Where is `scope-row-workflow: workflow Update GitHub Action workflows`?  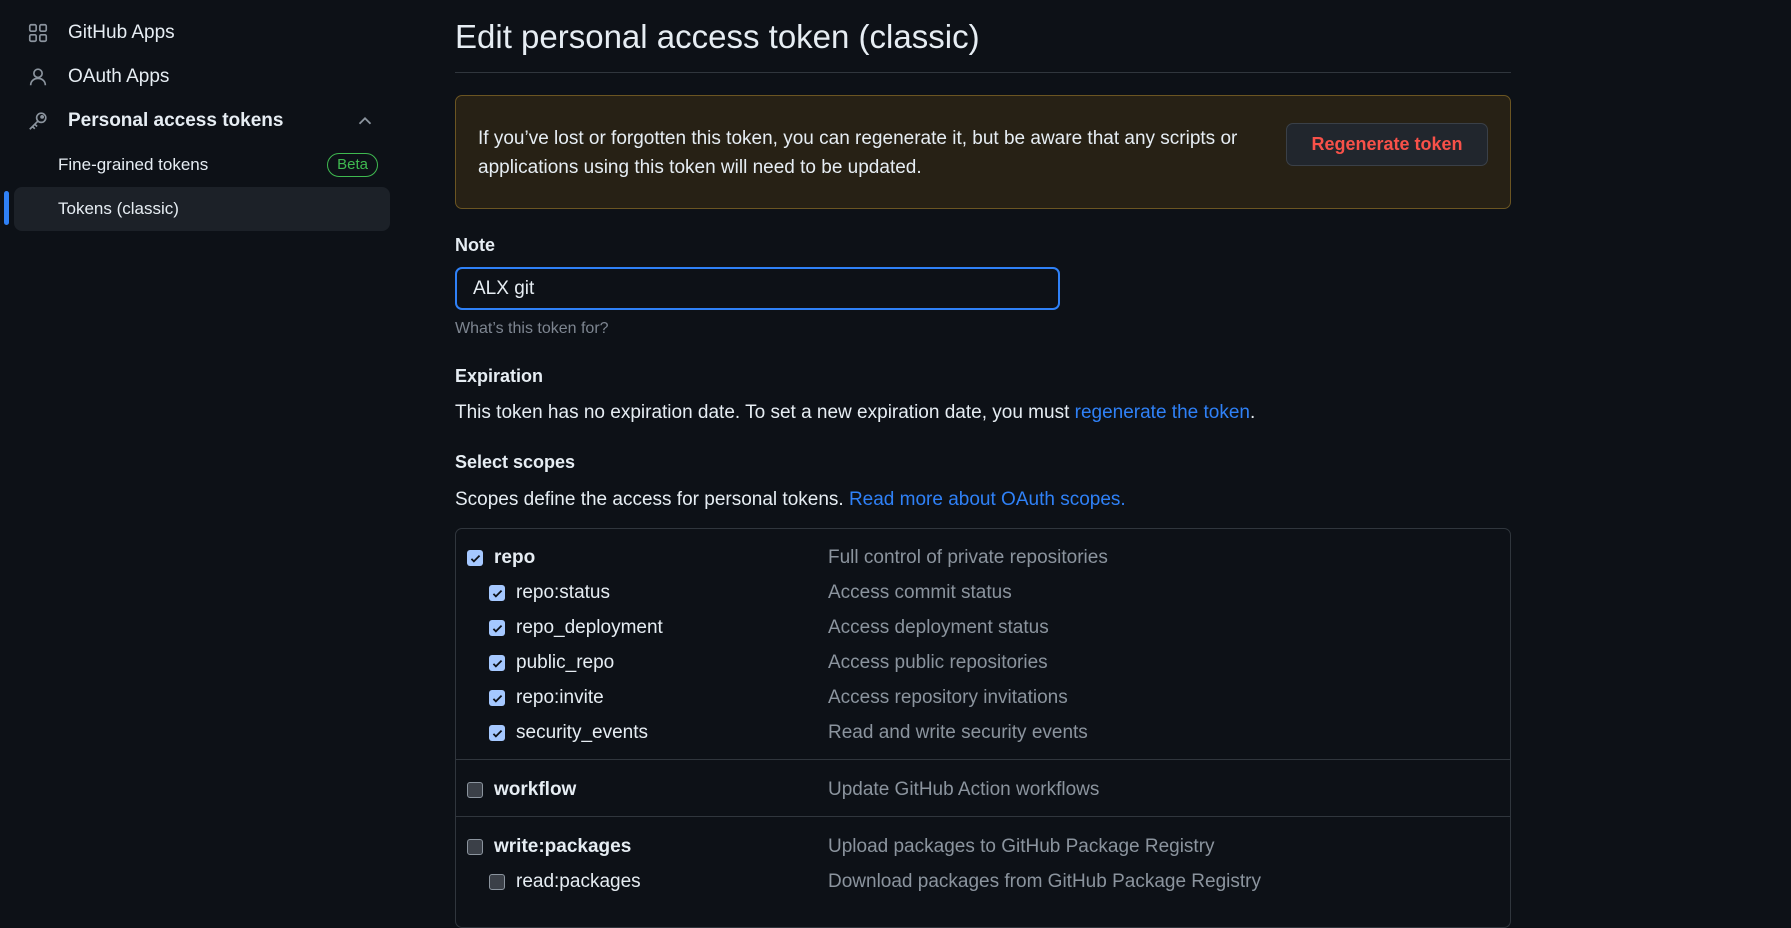 scope-row-workflow: workflow Update GitHub Action workflows is located at coordinates (983, 790).